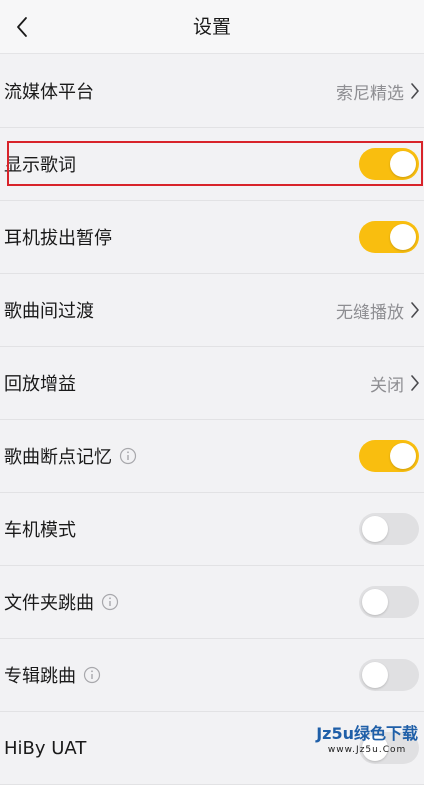  I want to click on row-label: 回放增益, so click(40, 384).